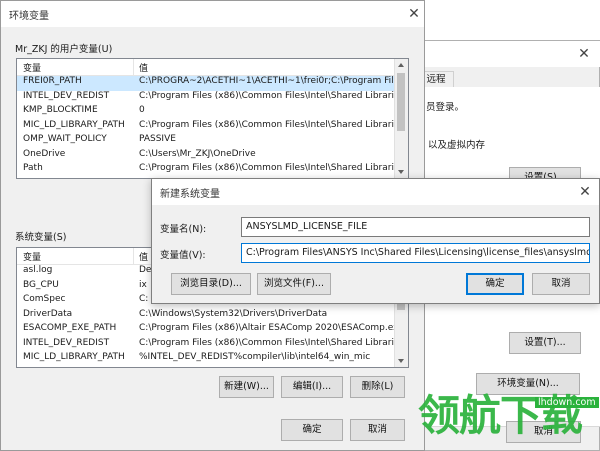  Describe the element at coordinates (212, 141) in the screenshot. I see `table-row: OMP_WAIT_POLICY PASSIVE` at that location.